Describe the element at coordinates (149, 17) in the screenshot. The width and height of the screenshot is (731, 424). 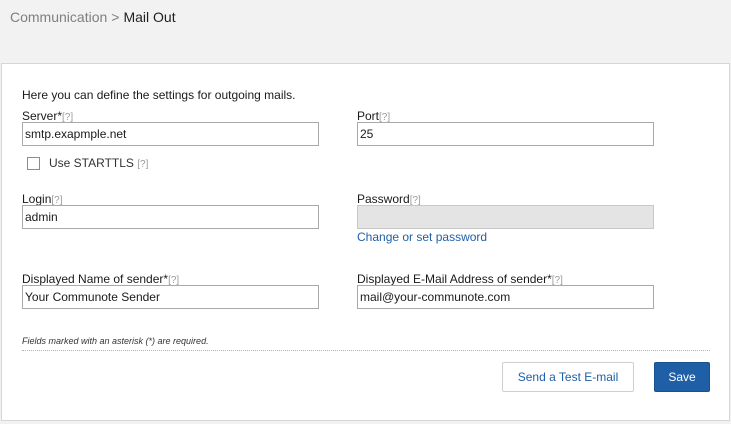
I see `breadcrumb-current: Mail Out` at that location.